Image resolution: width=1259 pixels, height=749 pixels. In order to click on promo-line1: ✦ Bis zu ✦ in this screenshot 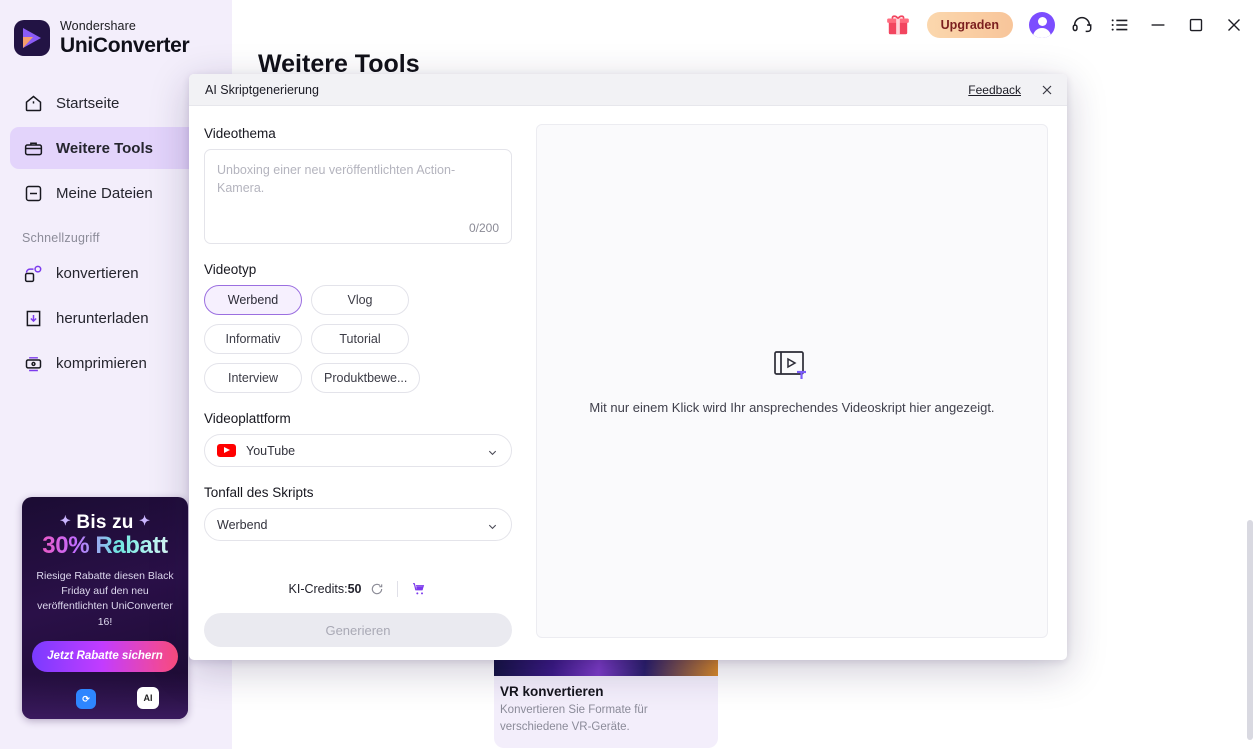, I will do `click(105, 522)`.